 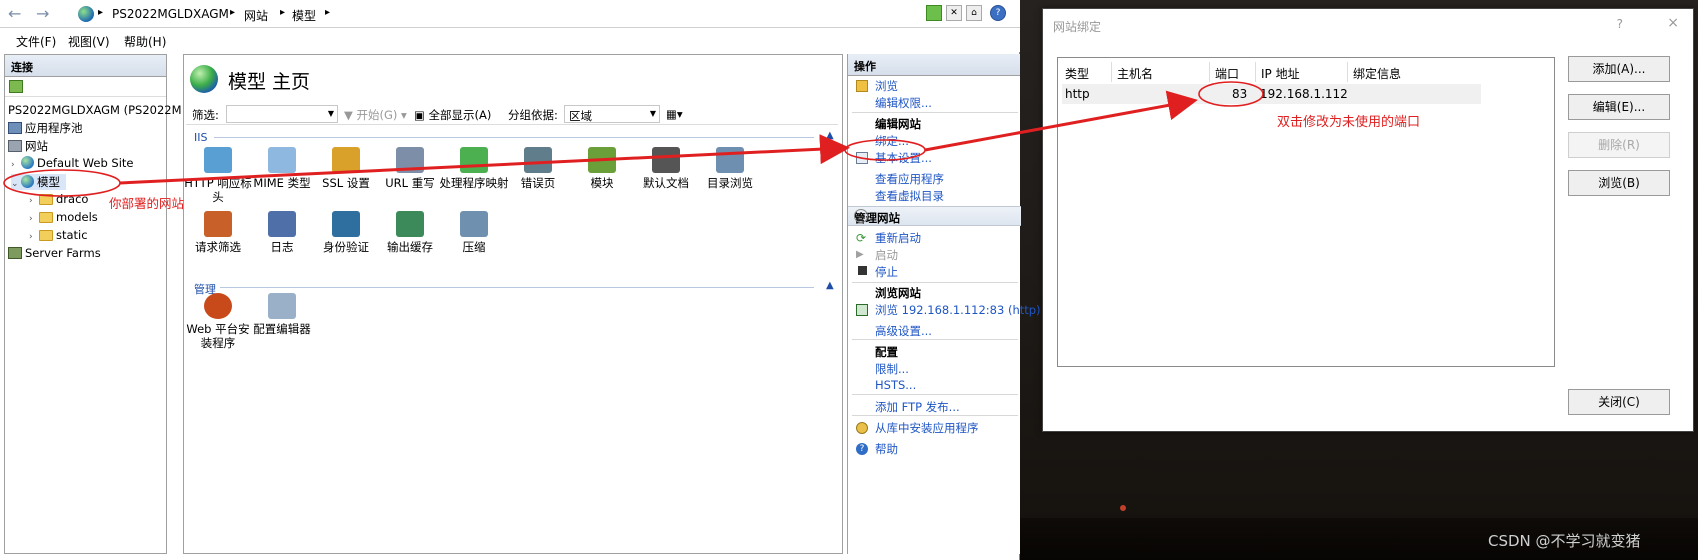 I want to click on feature-logging: 日志, so click(x=282, y=232).